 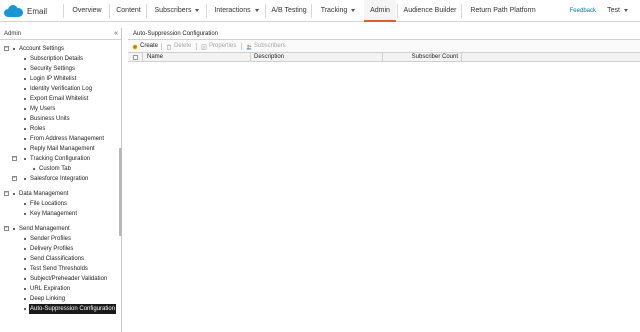 What do you see at coordinates (149, 46) in the screenshot?
I see `create-label: Create` at bounding box center [149, 46].